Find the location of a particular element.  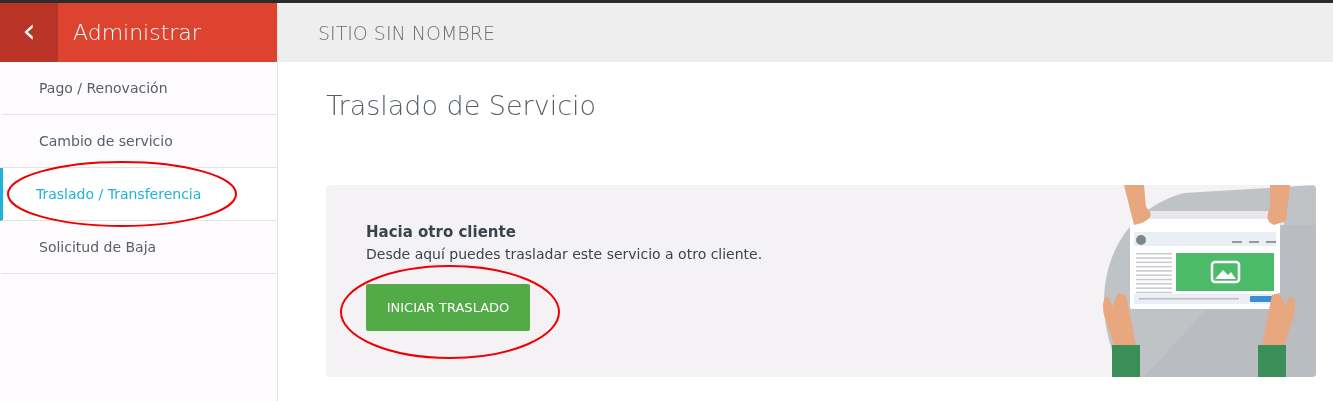

card-text: Desde aquí puedes trasladar este servicio a otro cliente. is located at coordinates (564, 254).